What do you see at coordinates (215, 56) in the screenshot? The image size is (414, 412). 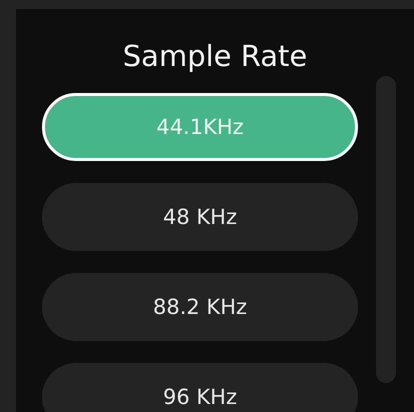 I see `dialog-title: Sample Rate` at bounding box center [215, 56].